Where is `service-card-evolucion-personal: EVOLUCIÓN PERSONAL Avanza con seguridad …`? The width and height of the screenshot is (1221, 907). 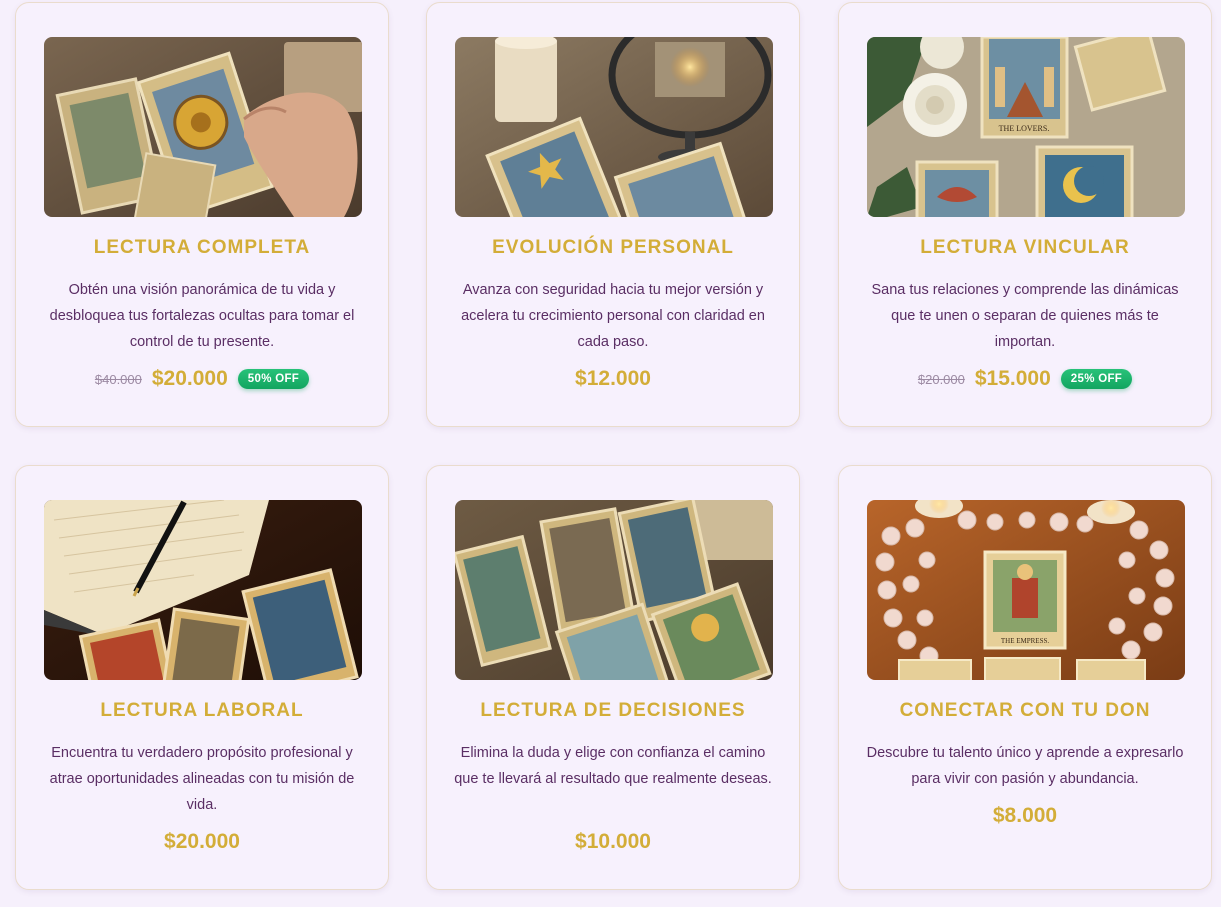 service-card-evolucion-personal: EVOLUCIÓN PERSONAL Avanza con seguridad … is located at coordinates (613, 214).